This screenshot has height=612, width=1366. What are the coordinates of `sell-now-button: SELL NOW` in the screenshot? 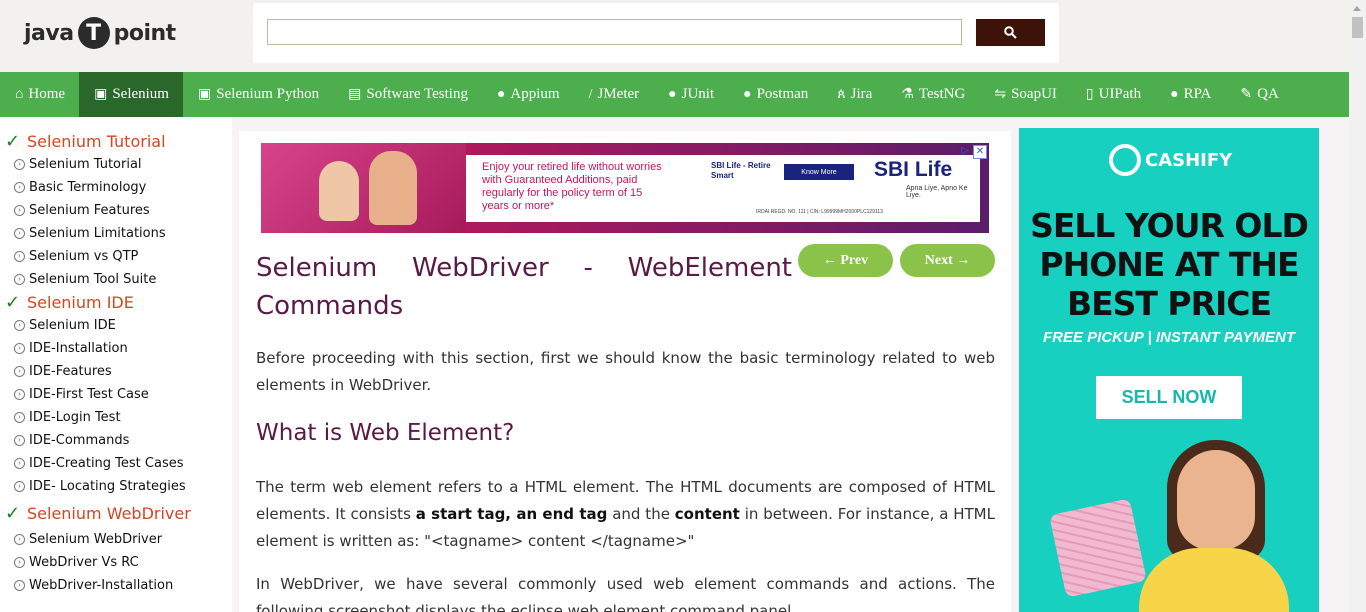 It's located at (1169, 397).